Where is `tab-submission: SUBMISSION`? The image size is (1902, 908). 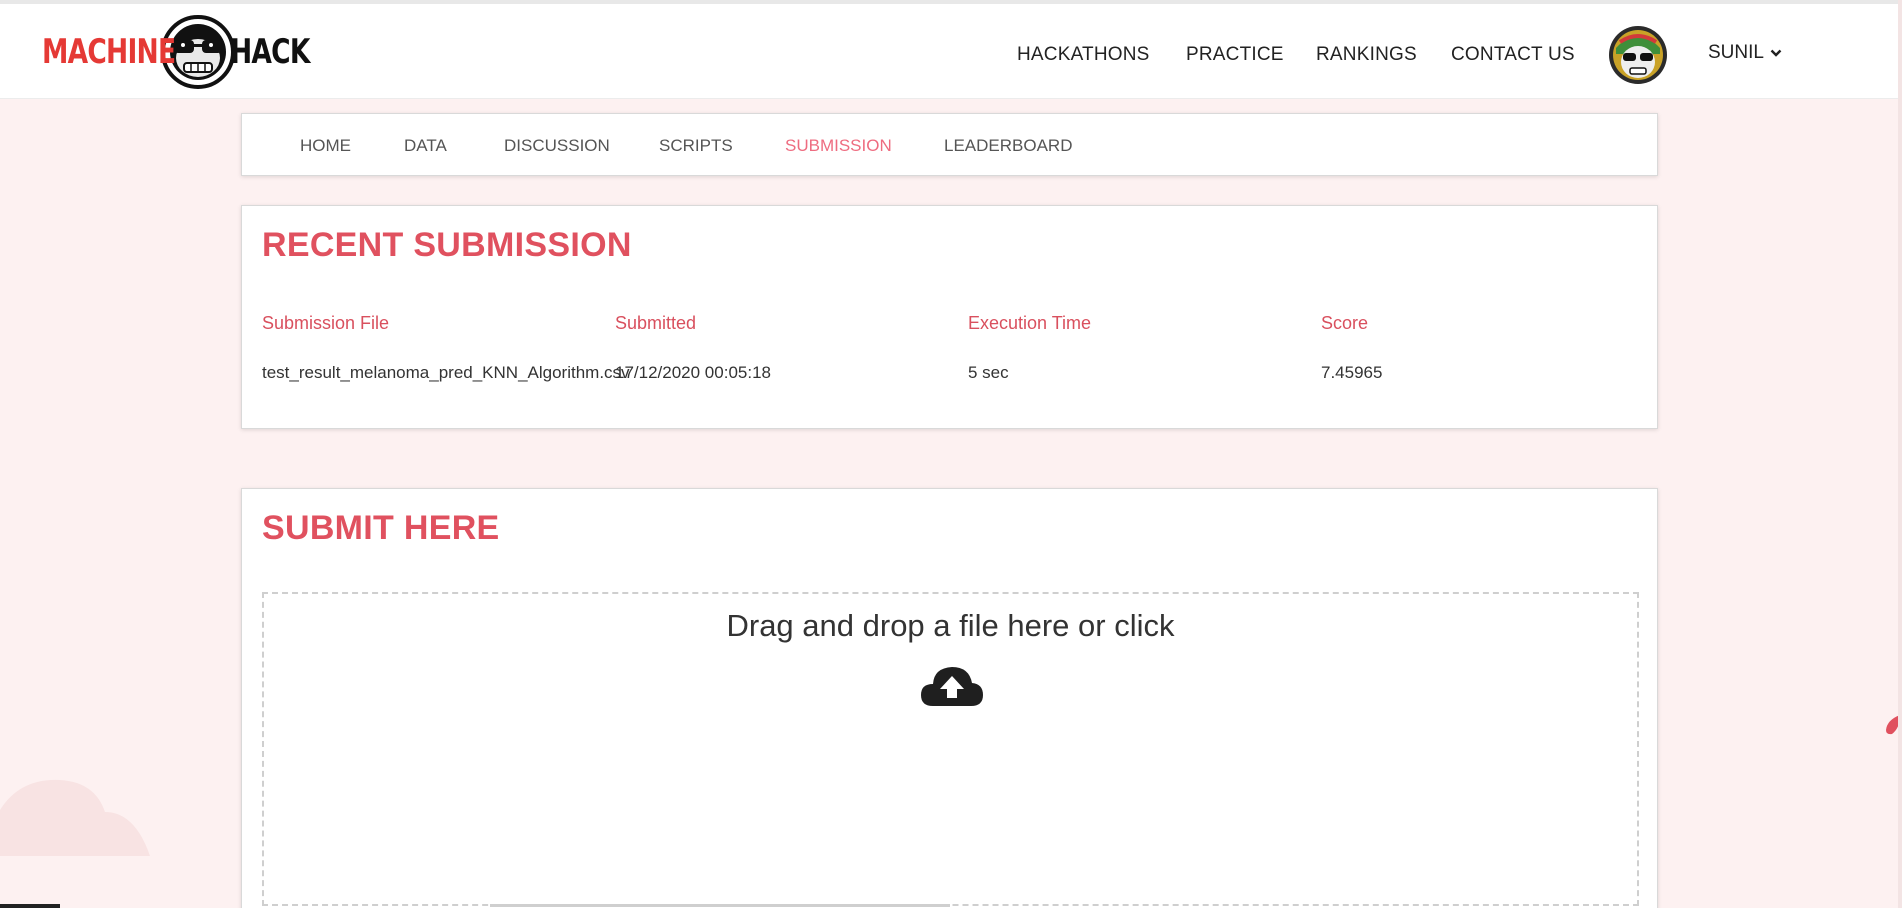 tab-submission: SUBMISSION is located at coordinates (838, 146).